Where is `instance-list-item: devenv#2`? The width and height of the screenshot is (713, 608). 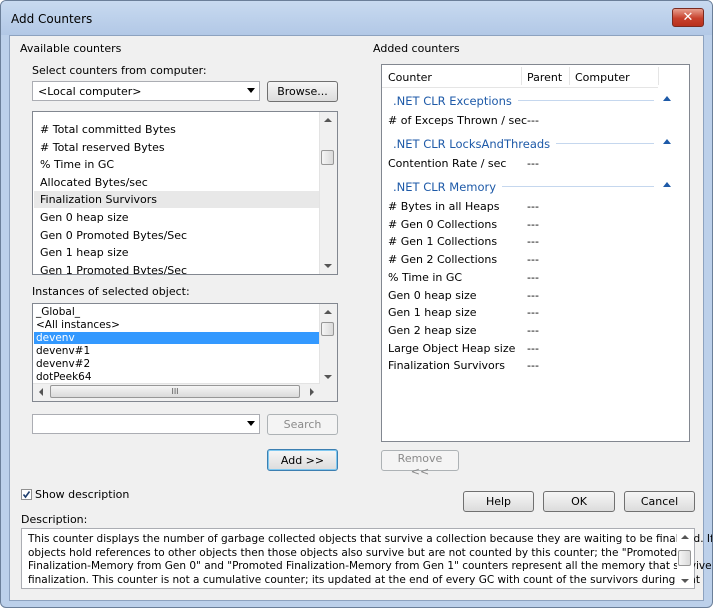 instance-list-item: devenv#2 is located at coordinates (177, 364).